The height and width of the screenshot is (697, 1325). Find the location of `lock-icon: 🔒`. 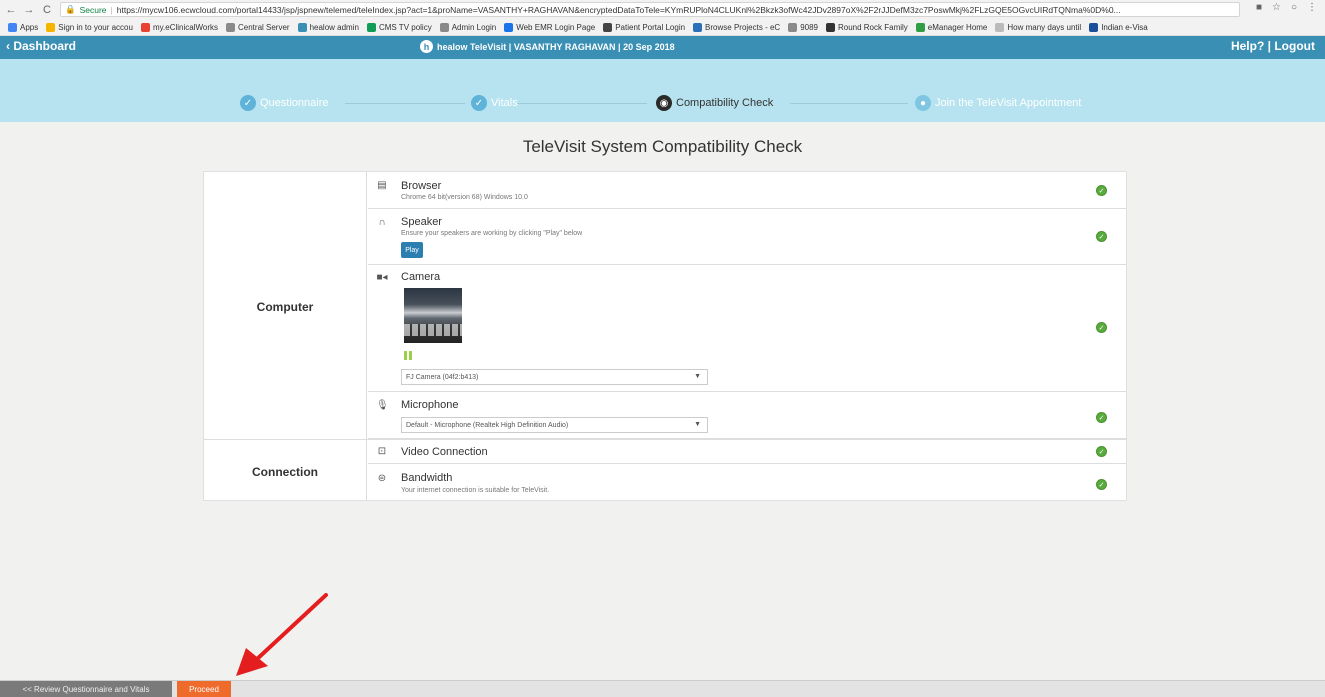

lock-icon: 🔒 is located at coordinates (70, 9).